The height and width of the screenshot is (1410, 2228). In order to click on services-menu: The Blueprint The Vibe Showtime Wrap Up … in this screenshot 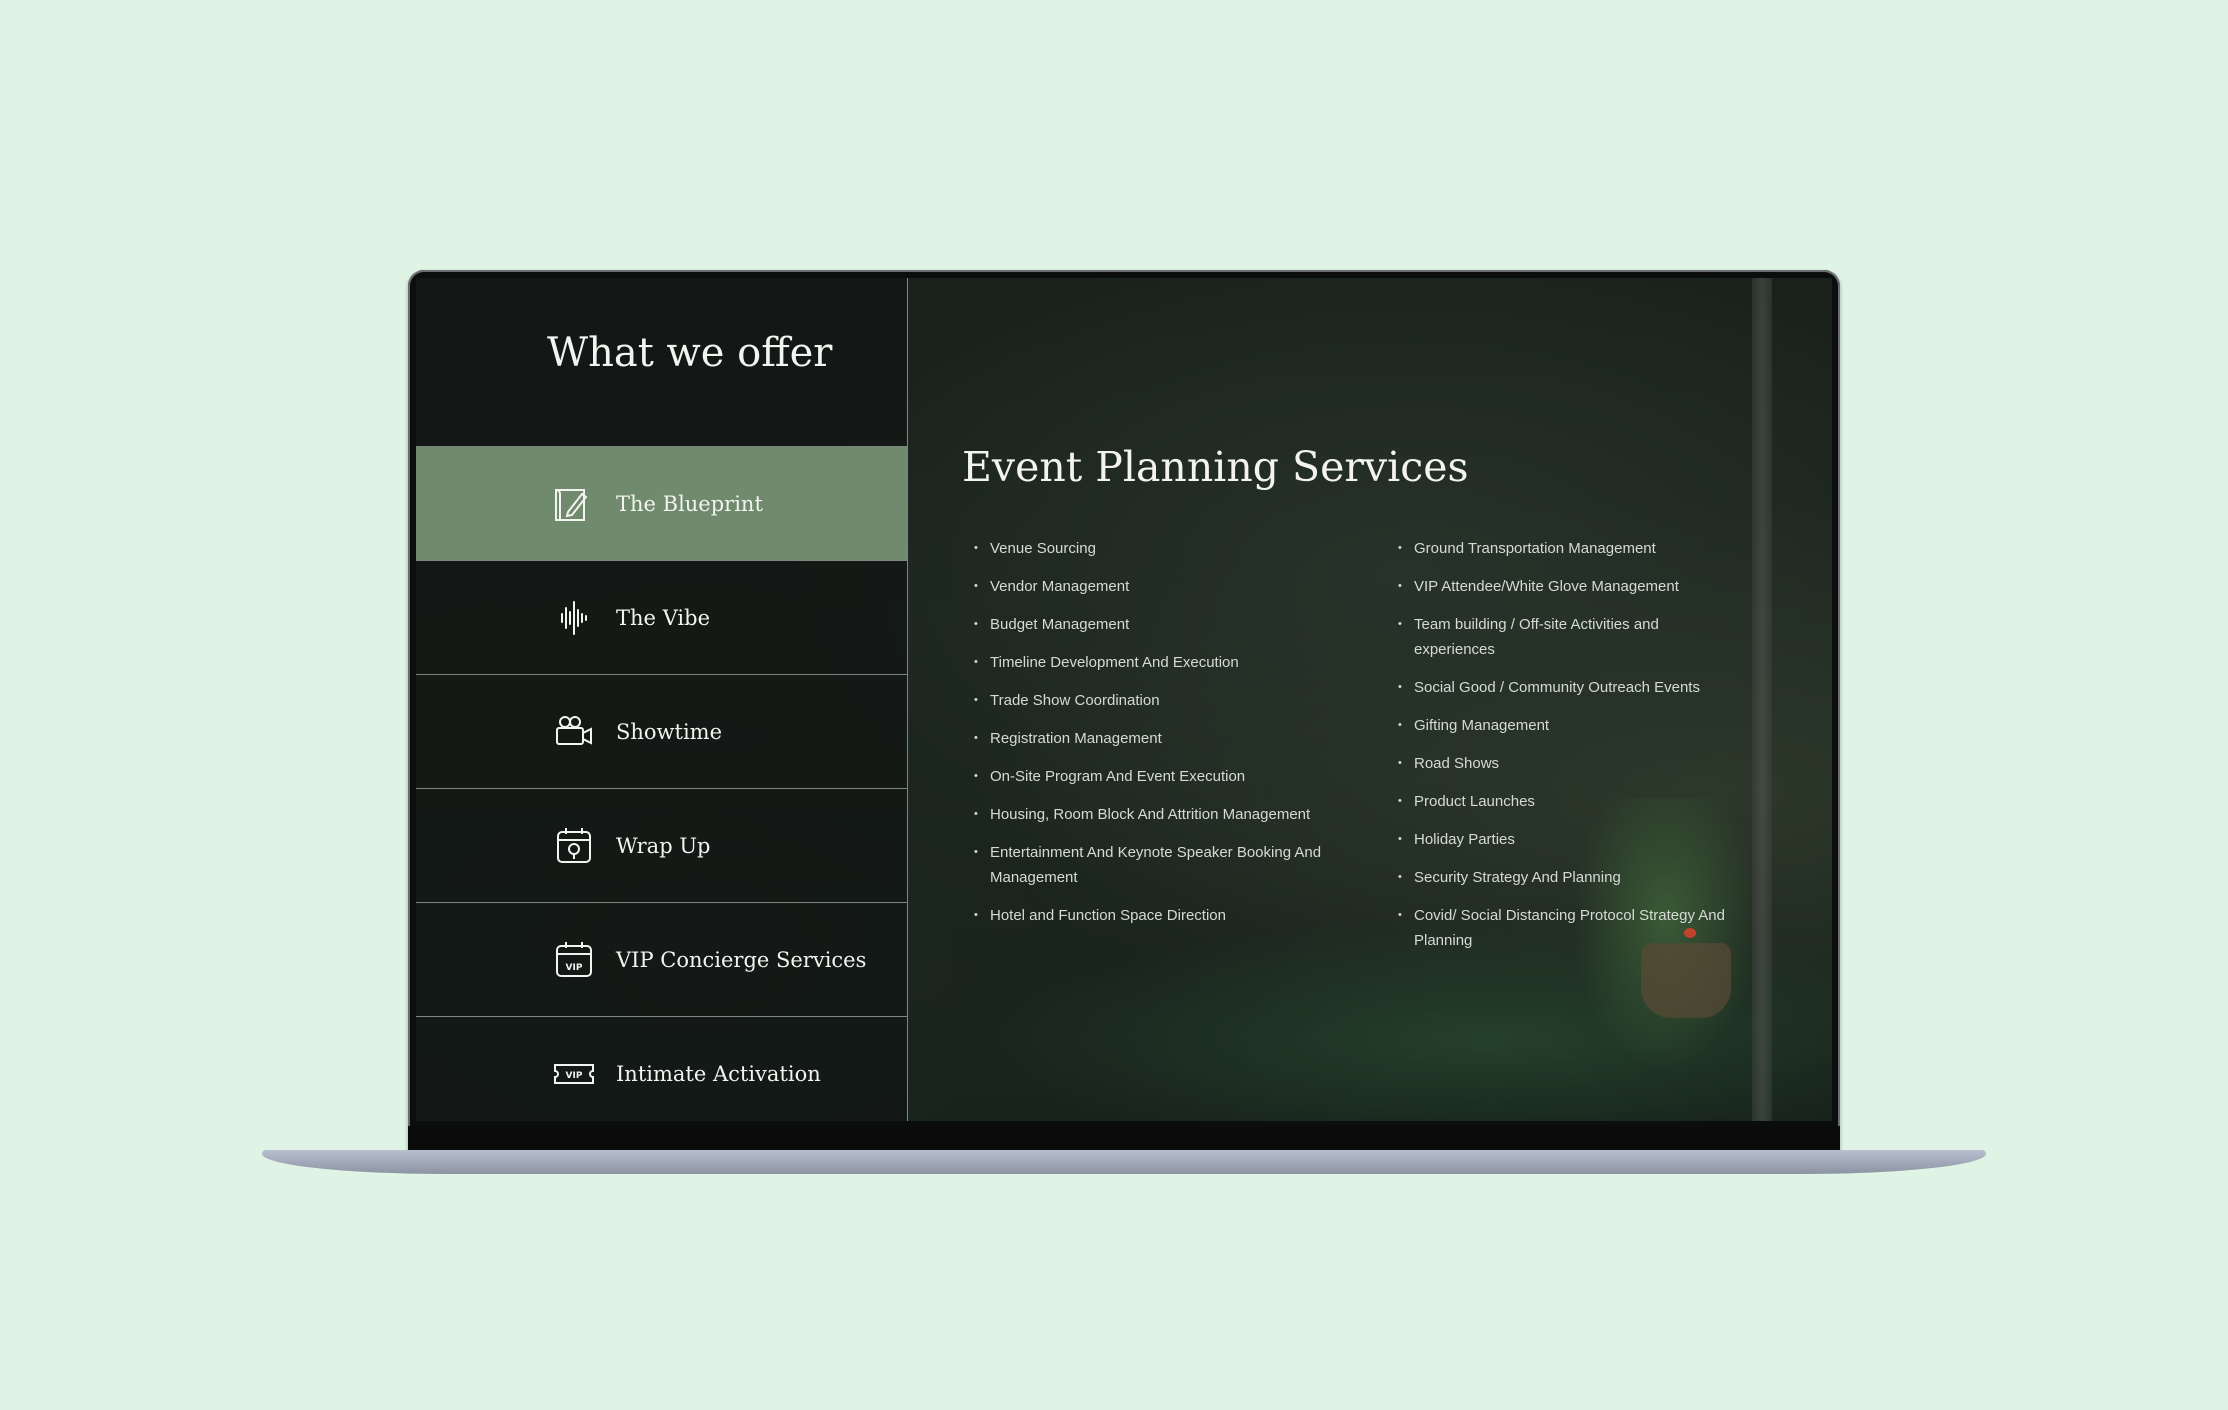, I will do `click(661, 783)`.